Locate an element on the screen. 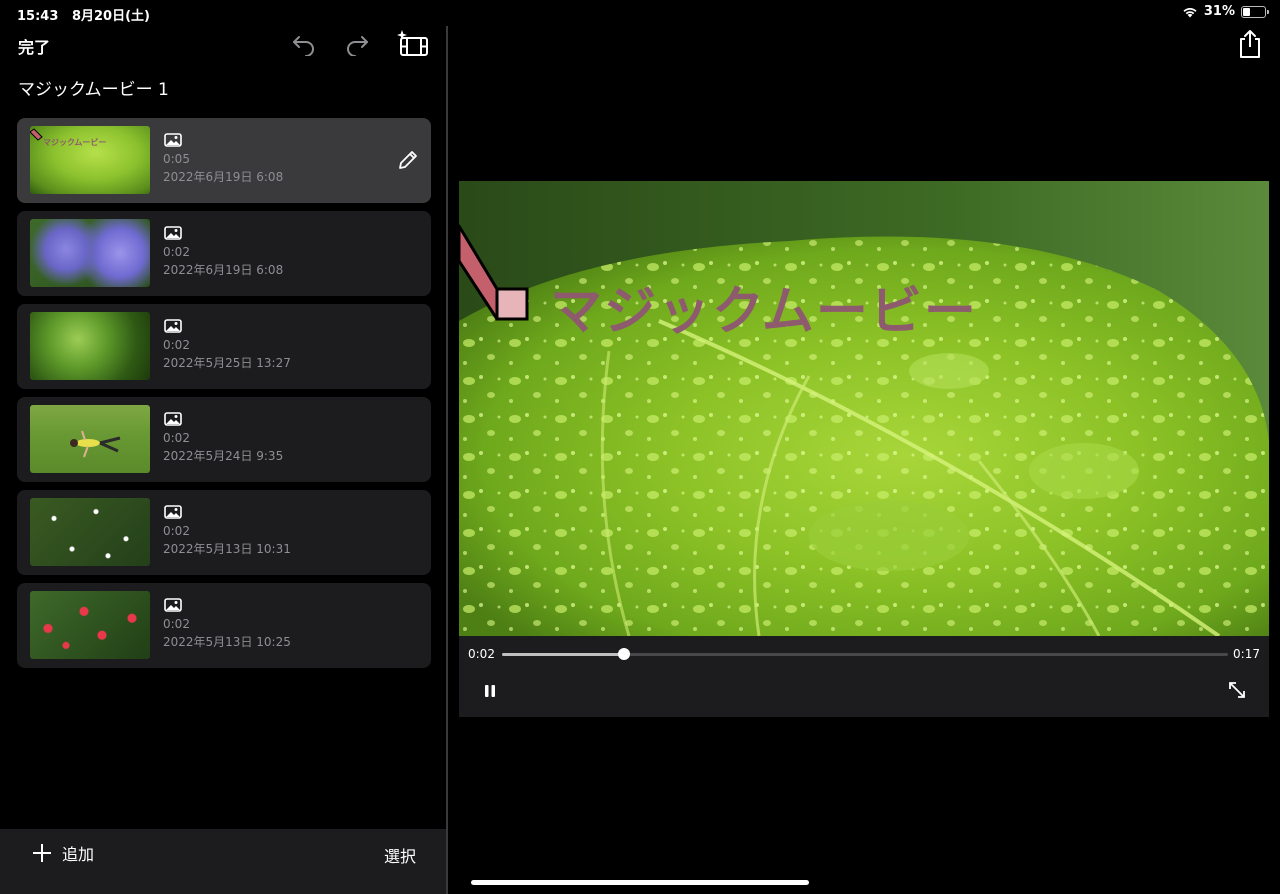  clip-date: 2022年5月13日 10:31 is located at coordinates (227, 549).